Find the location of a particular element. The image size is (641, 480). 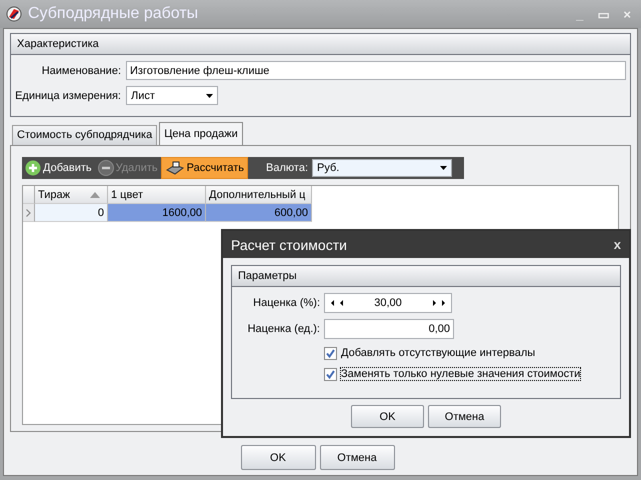

group-title: Характеристика is located at coordinates (320, 44).